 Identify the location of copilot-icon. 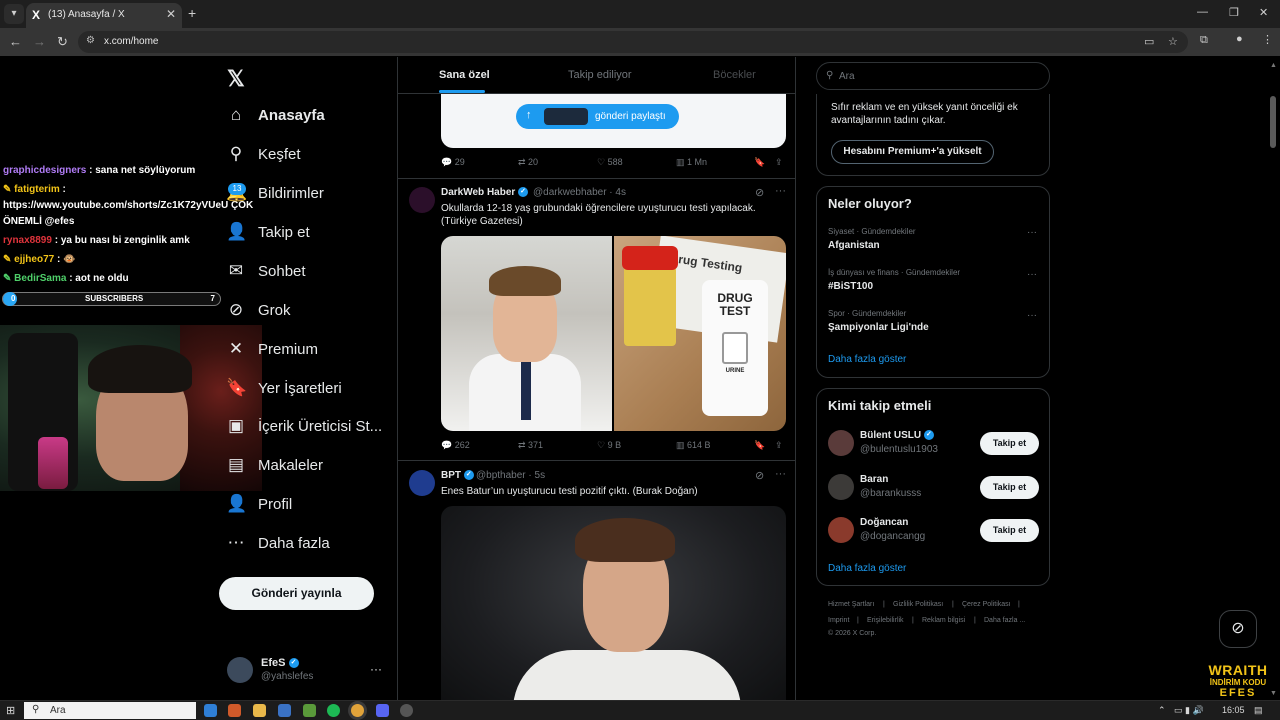
(234, 710).